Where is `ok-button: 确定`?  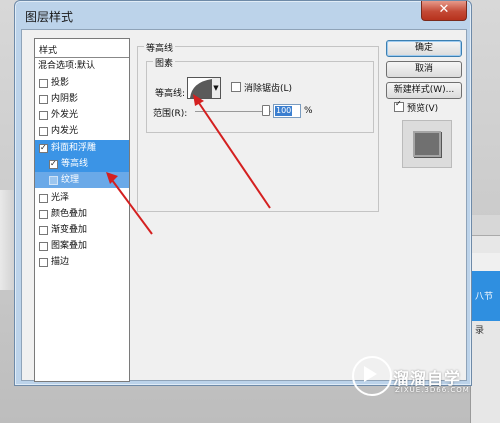 ok-button: 确定 is located at coordinates (424, 48).